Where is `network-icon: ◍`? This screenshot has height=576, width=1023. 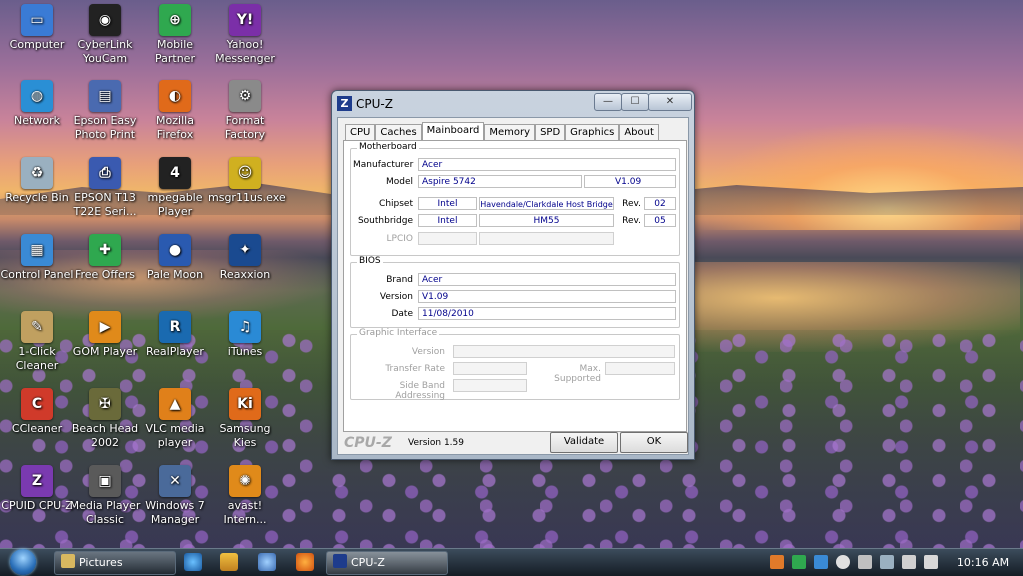
network-icon: ◍ is located at coordinates (37, 96).